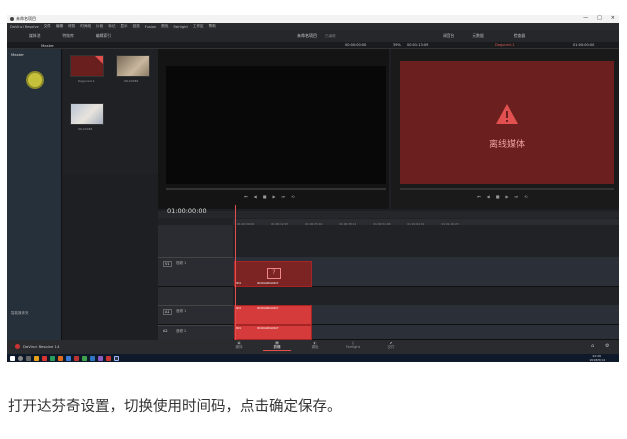 The width and height of the screenshot is (627, 439). I want to click on clip-name: Degunerl-1, so click(86, 81).